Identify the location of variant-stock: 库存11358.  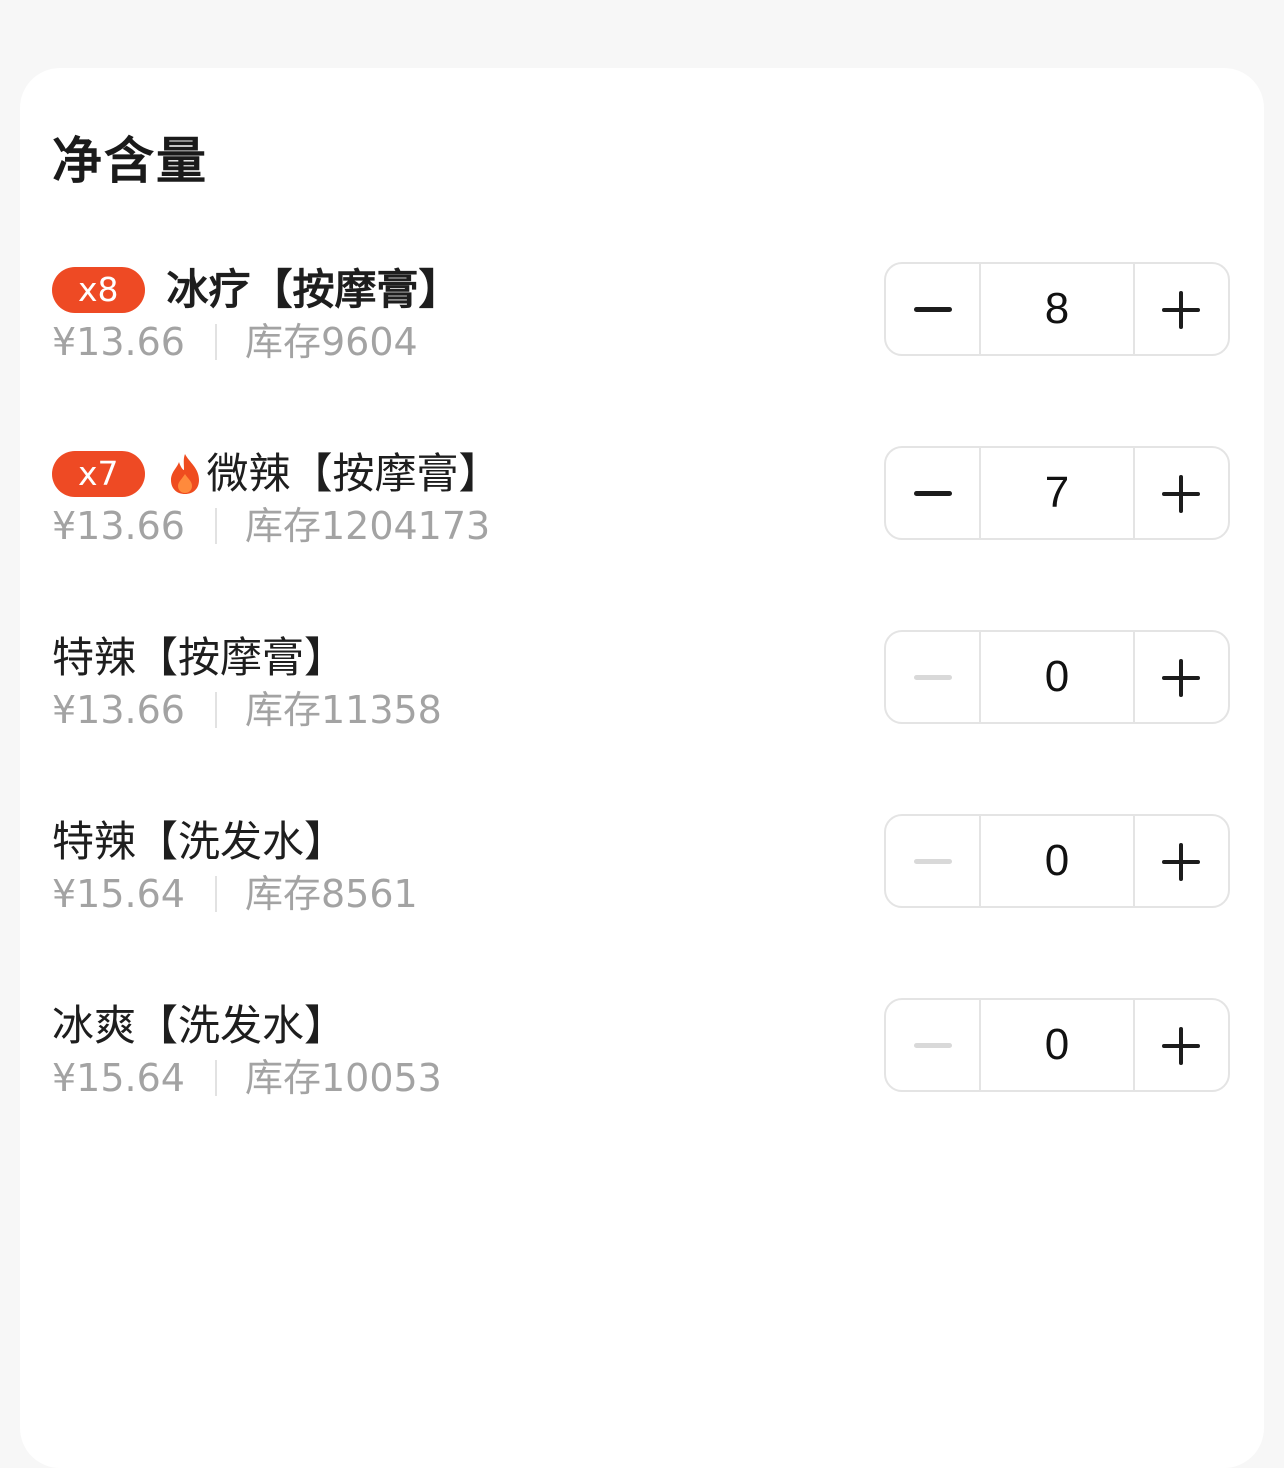
(343, 710).